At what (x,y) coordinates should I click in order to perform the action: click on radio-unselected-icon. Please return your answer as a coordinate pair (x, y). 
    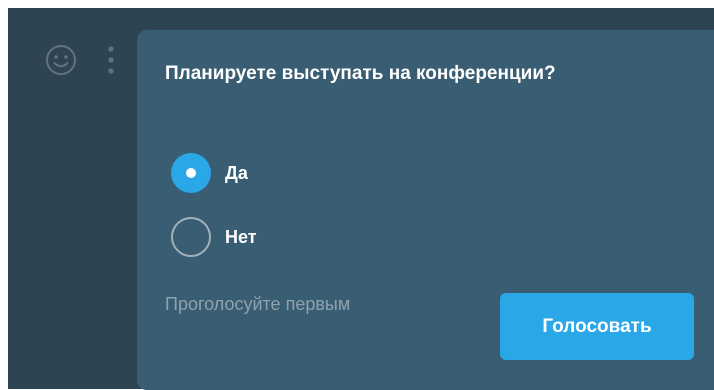
    Looking at the image, I should click on (191, 237).